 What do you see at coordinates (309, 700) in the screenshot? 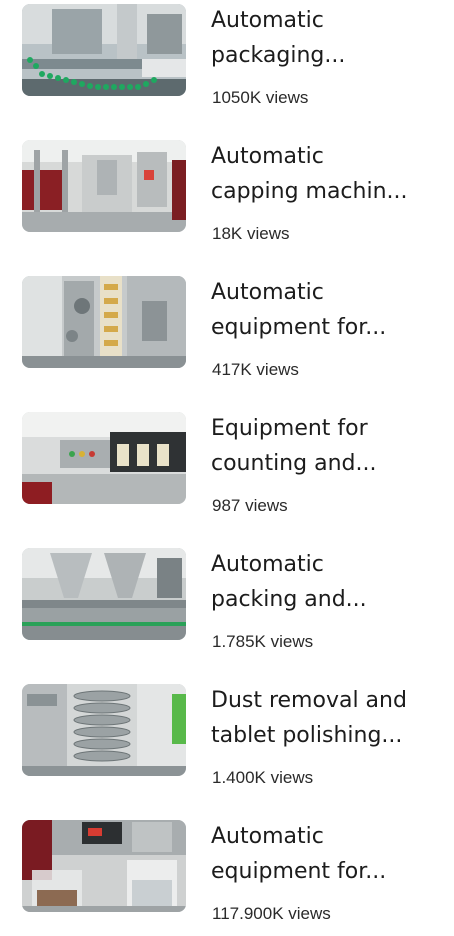
I see `video-title-line: Dust removal and` at bounding box center [309, 700].